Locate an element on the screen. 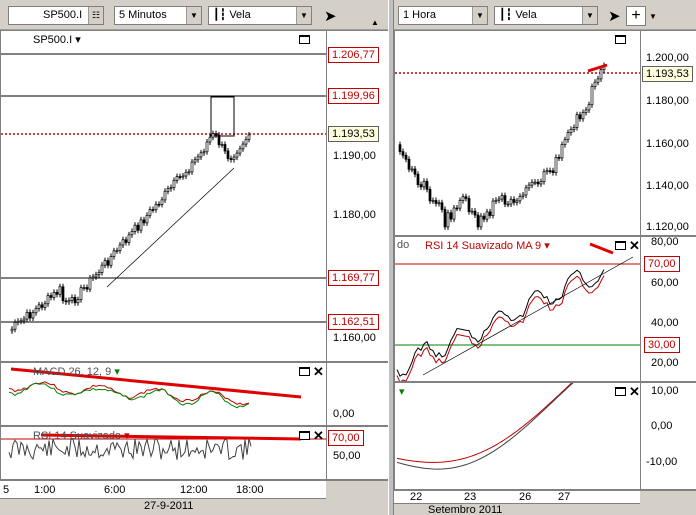 This screenshot has width=696, height=515. rsi-panel-title: RSI 14 Suavizado MA 9 ▾ is located at coordinates (487, 245).